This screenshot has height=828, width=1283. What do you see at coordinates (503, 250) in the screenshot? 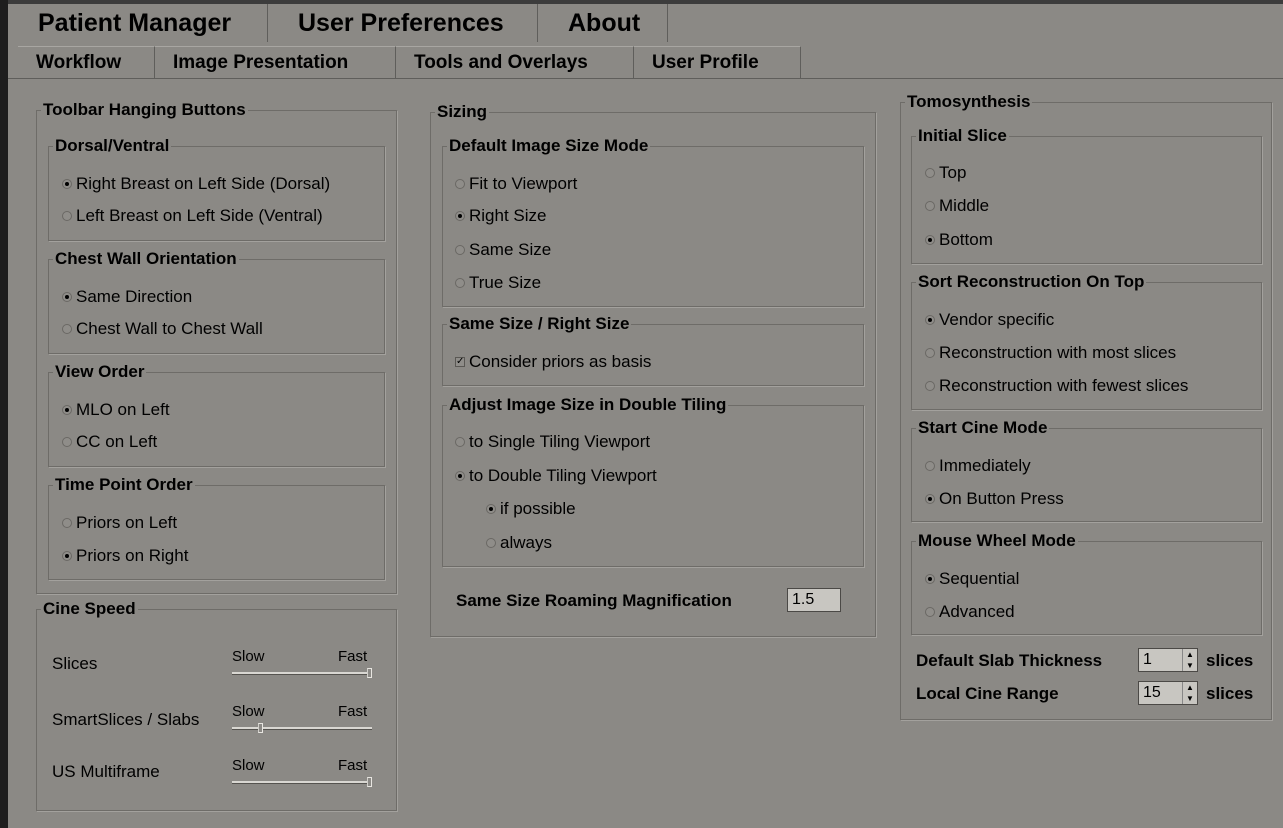
I see `radio-same-size: Same Size` at bounding box center [503, 250].